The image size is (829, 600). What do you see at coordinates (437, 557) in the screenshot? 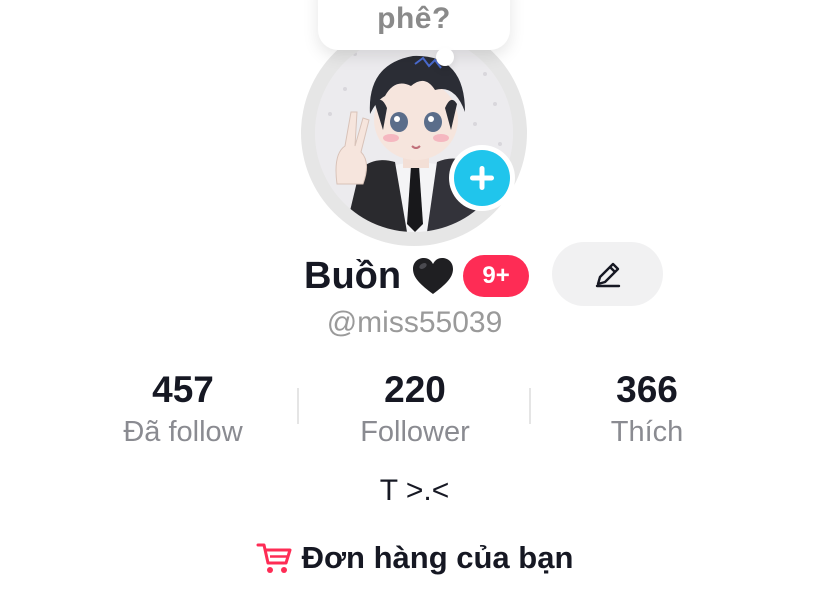
I see `orders-label: Đơn hàng của bạn` at bounding box center [437, 557].